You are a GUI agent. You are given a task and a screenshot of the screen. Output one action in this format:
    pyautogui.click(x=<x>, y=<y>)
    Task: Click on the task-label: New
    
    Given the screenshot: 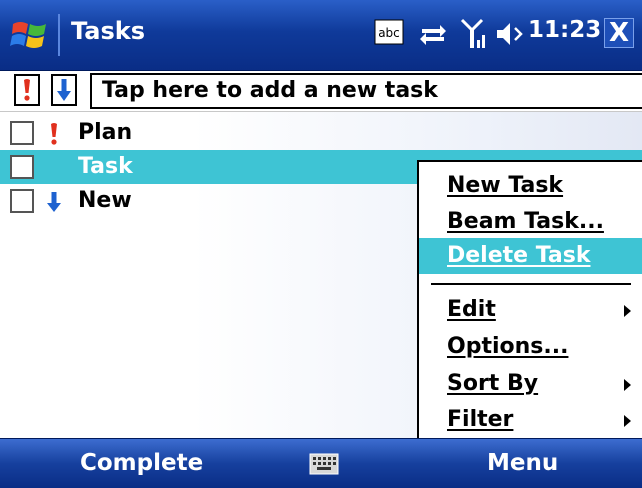 What is the action you would take?
    pyautogui.click(x=105, y=200)
    